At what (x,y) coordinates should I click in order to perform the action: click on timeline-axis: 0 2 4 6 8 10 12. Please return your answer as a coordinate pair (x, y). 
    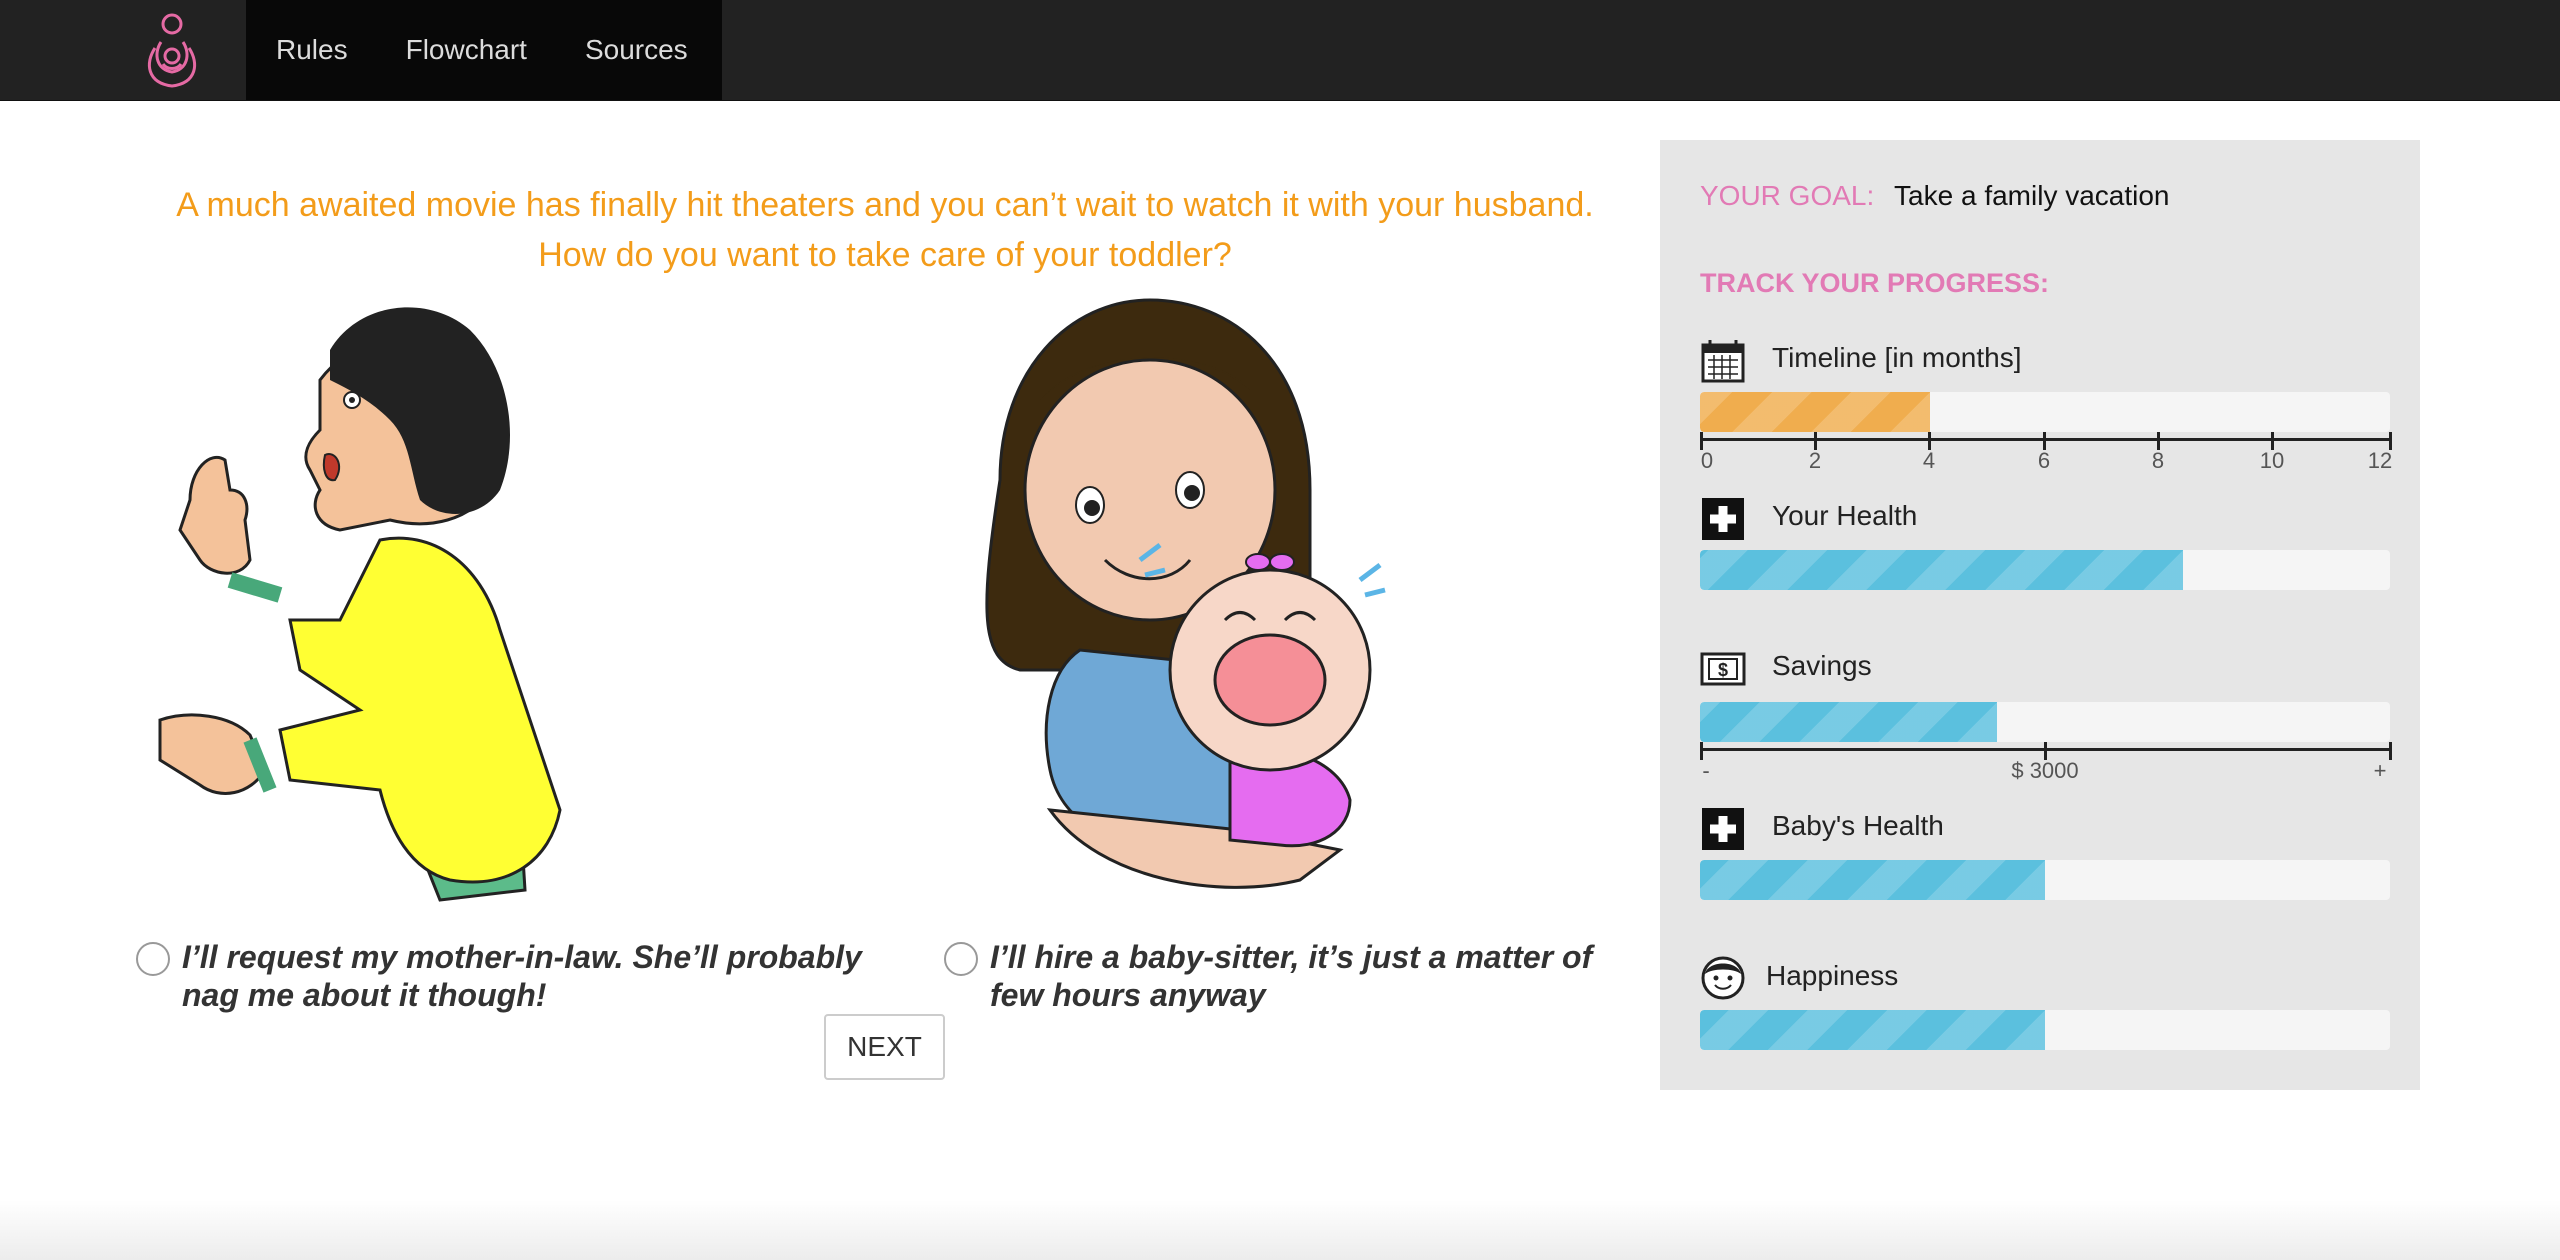
    Looking at the image, I should click on (2046, 452).